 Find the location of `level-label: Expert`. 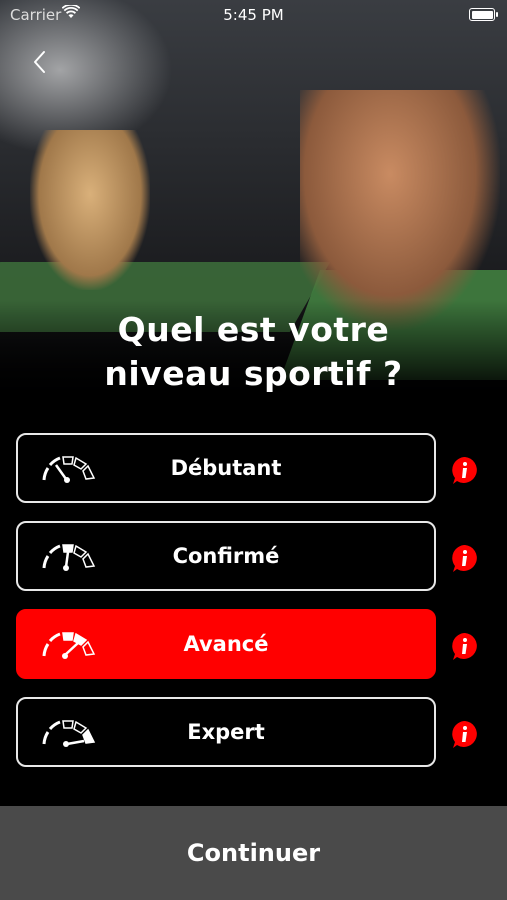

level-label: Expert is located at coordinates (226, 732).